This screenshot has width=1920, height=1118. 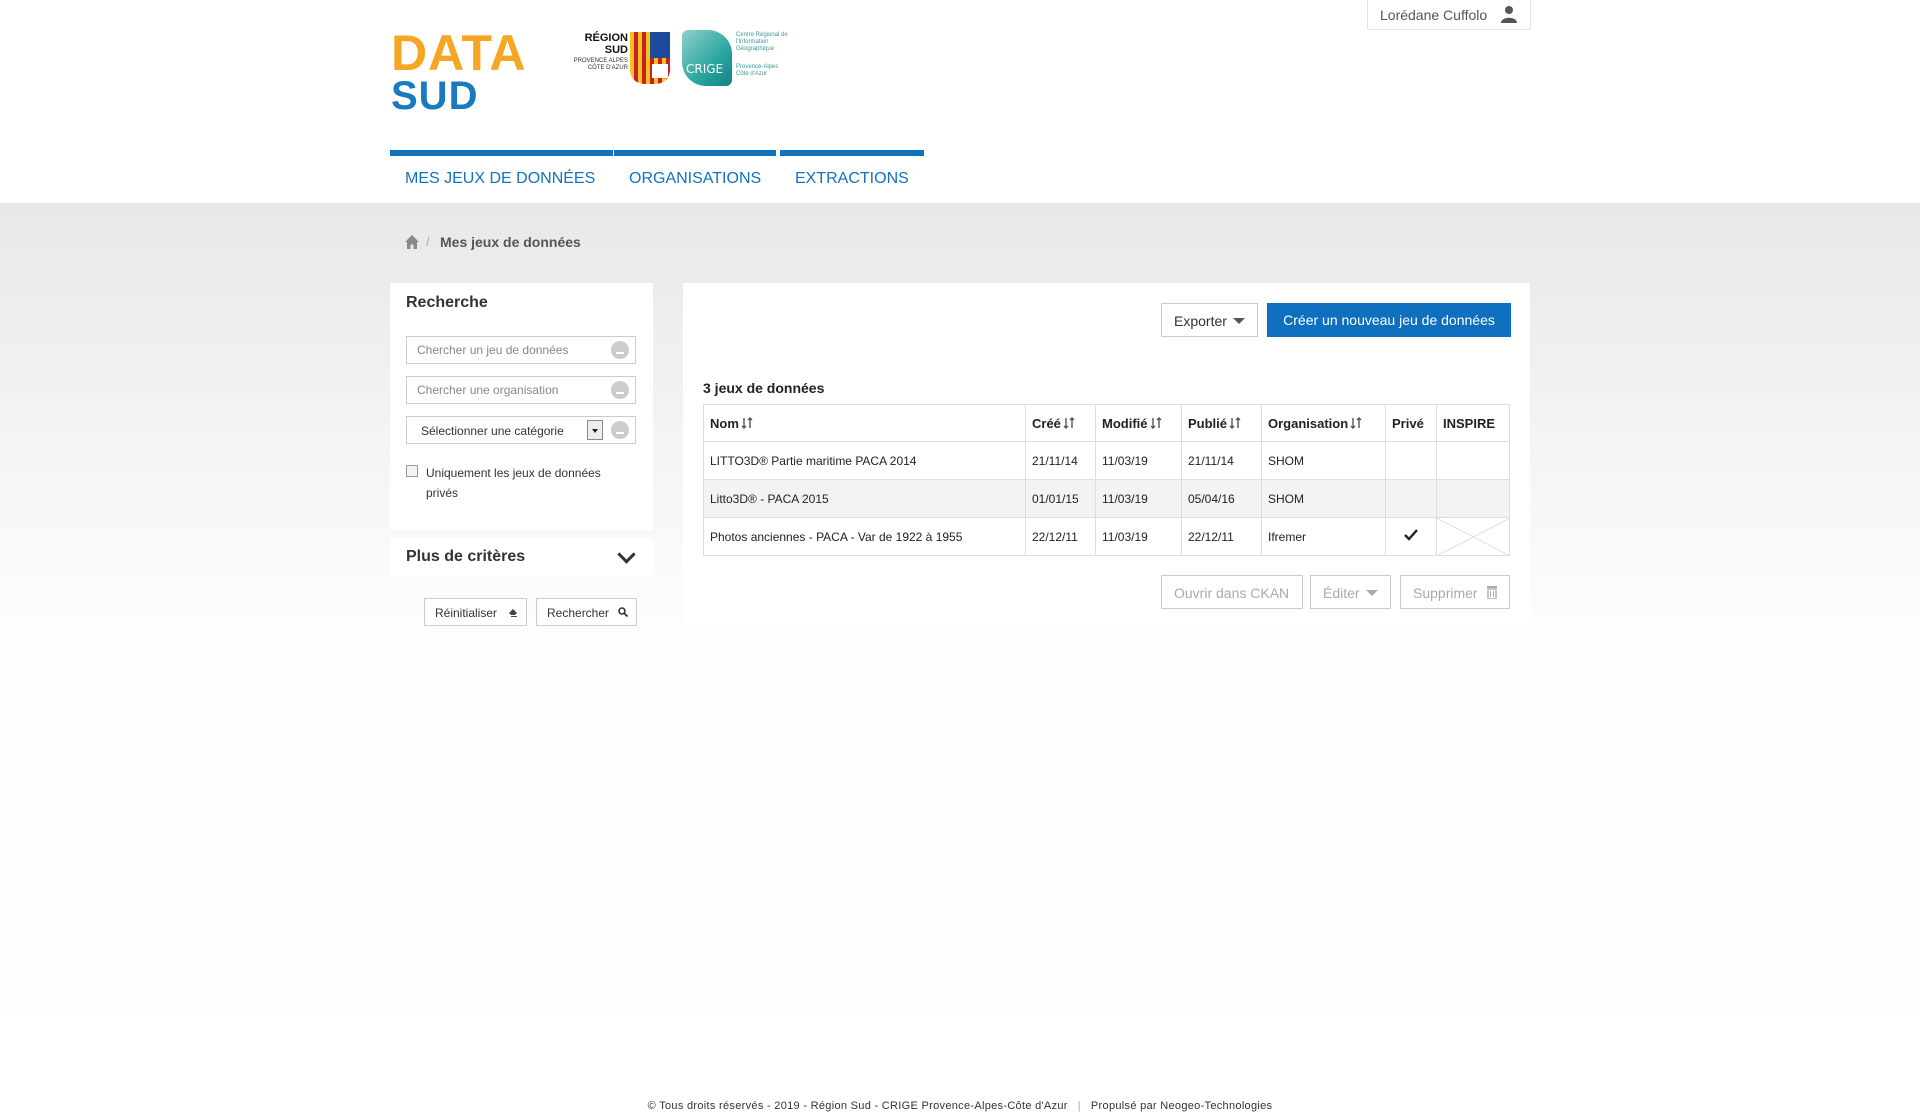 I want to click on search-button: Rechercher, so click(x=586, y=612).